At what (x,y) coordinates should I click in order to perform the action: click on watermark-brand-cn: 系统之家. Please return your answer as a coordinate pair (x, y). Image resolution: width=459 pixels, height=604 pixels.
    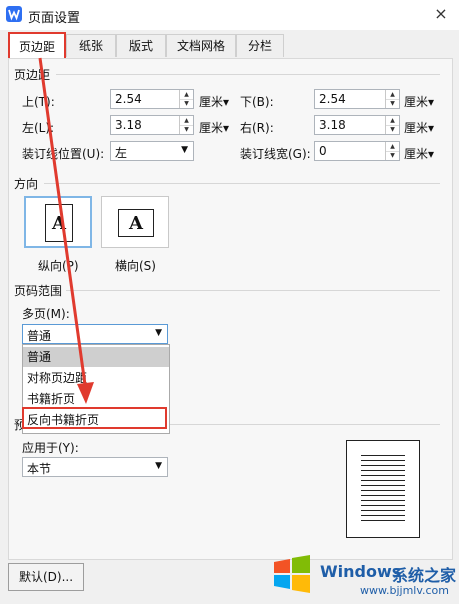
    Looking at the image, I should click on (424, 575).